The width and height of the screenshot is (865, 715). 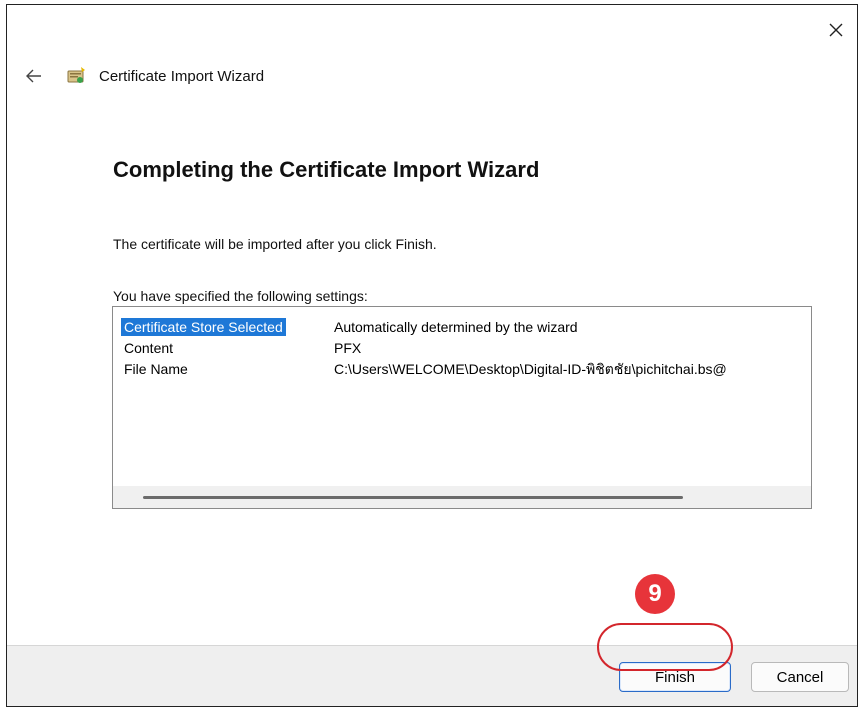 What do you see at coordinates (326, 169) in the screenshot?
I see `page-title: Completing the Certificate Import Wizard` at bounding box center [326, 169].